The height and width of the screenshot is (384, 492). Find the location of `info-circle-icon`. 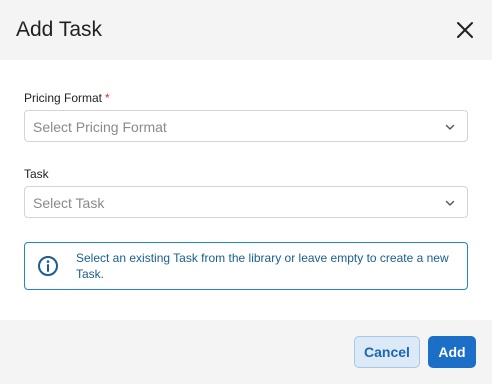

info-circle-icon is located at coordinates (48, 266).